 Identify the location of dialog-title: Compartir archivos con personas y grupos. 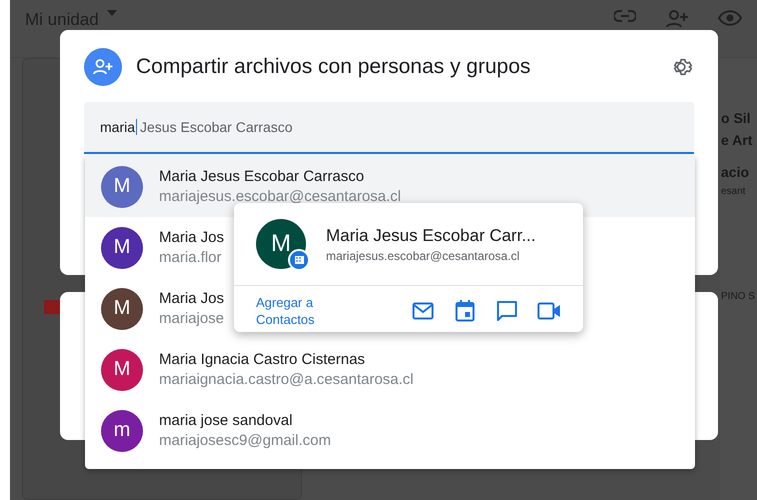
(334, 67).